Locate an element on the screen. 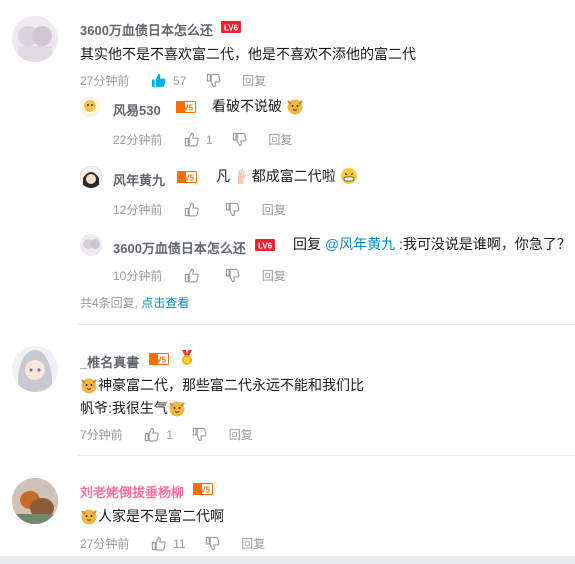 This screenshot has width=575, height=564. comment-meta: 27分钟前 57 回复 is located at coordinates (173, 80).